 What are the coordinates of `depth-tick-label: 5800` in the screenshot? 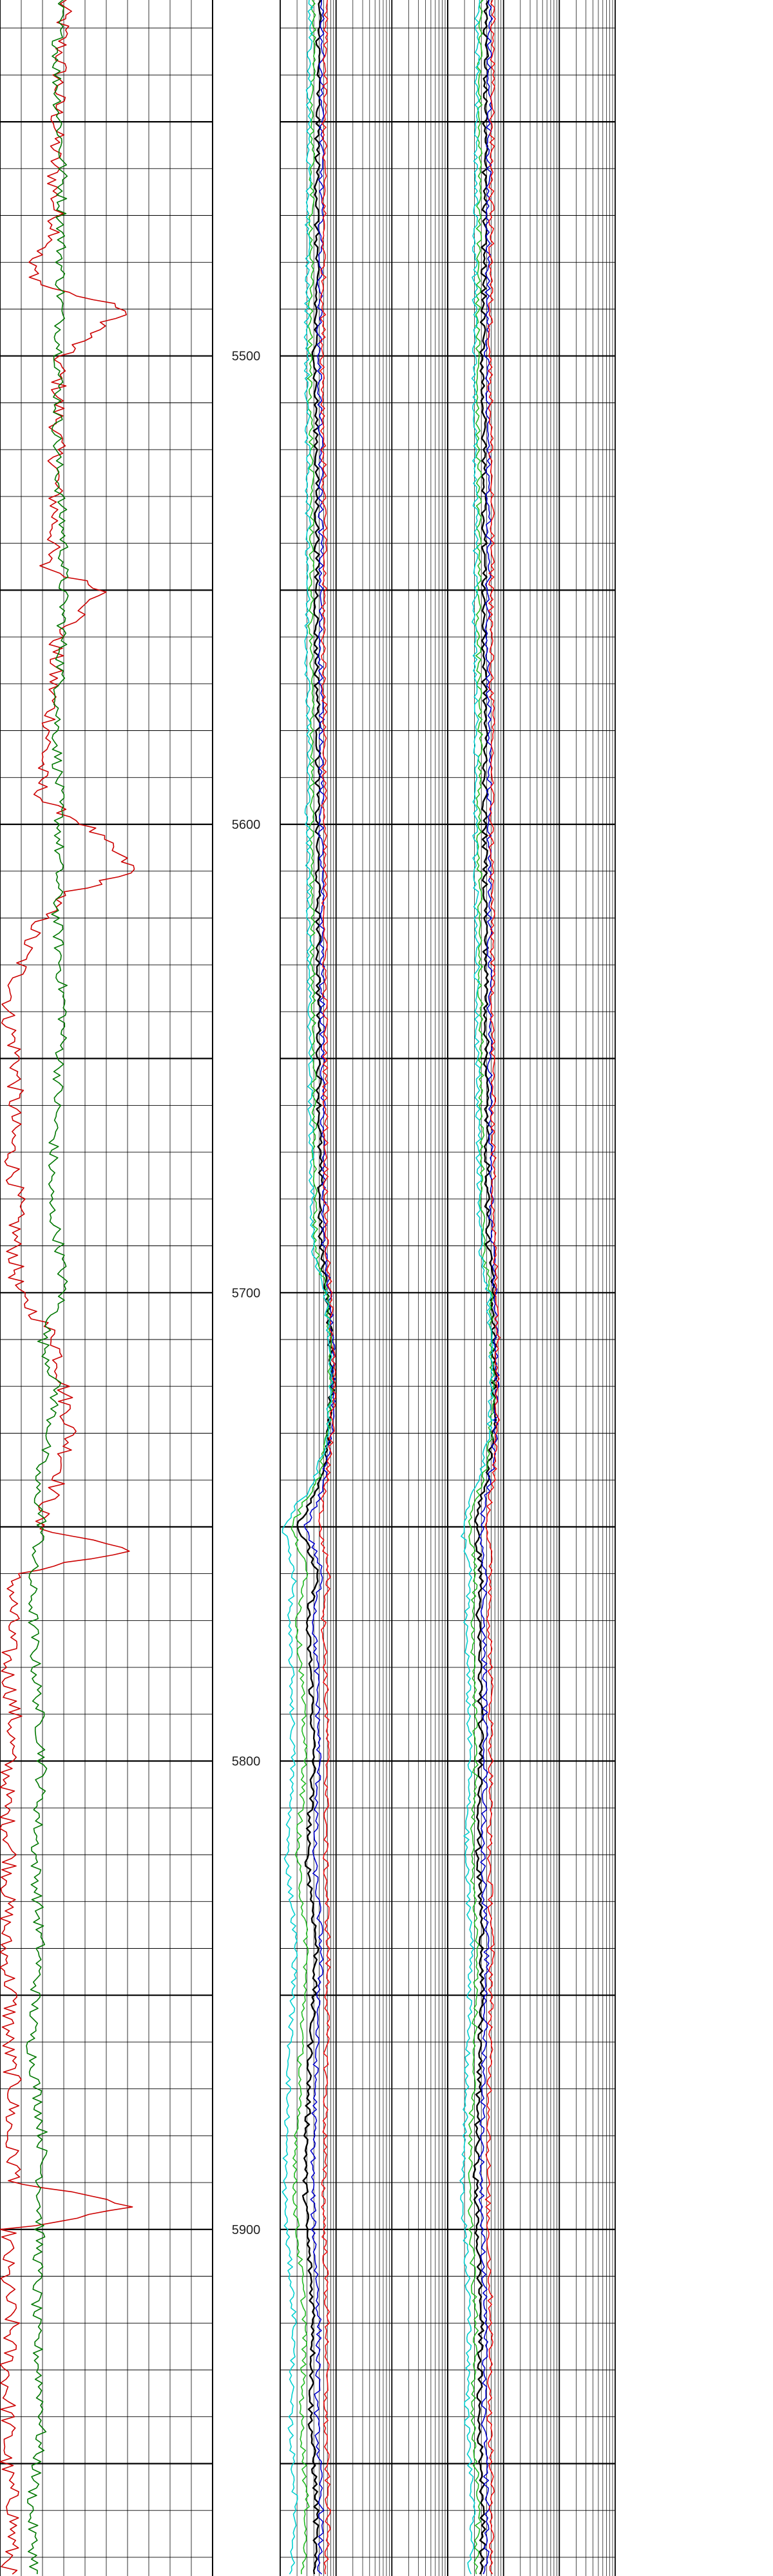 It's located at (246, 1762).